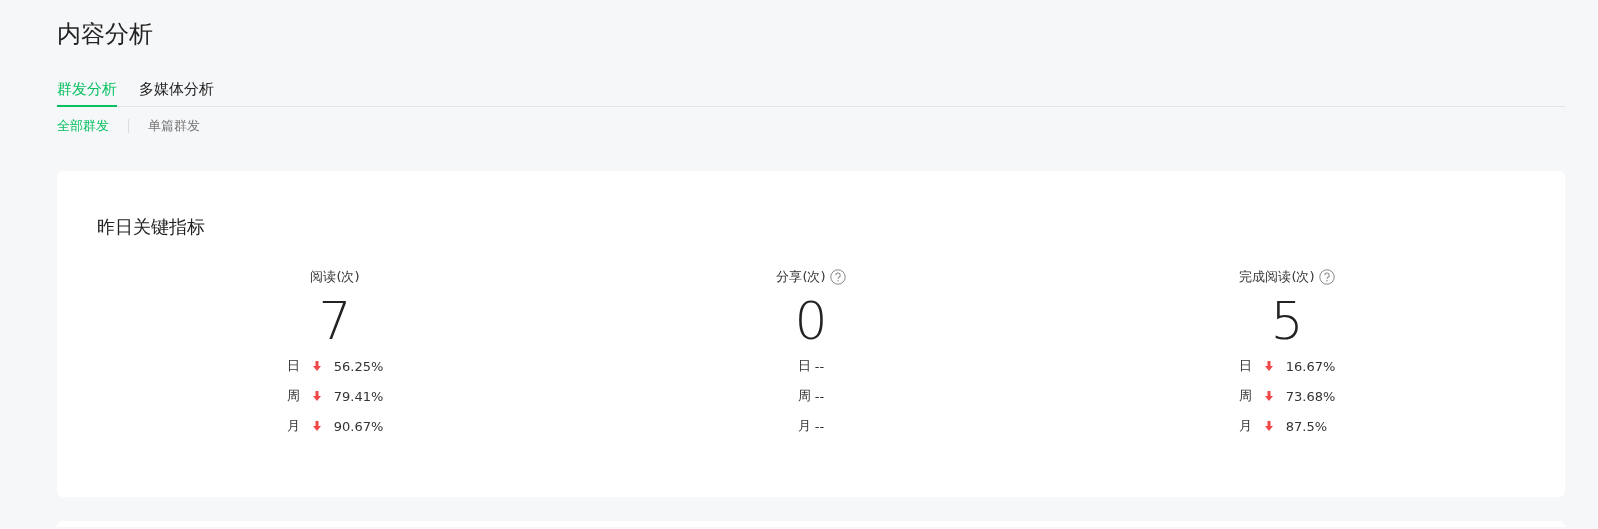 This screenshot has width=1598, height=529. Describe the element at coordinates (335, 277) in the screenshot. I see `metric-label: 阅读(次)` at that location.